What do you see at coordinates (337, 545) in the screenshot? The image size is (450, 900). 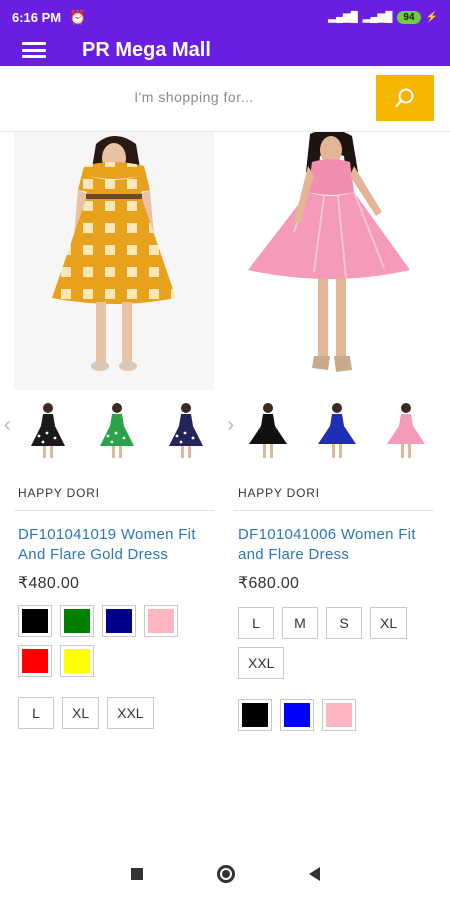 I see `product-title: DF101041006 Women Fit and Flare Dress` at bounding box center [337, 545].